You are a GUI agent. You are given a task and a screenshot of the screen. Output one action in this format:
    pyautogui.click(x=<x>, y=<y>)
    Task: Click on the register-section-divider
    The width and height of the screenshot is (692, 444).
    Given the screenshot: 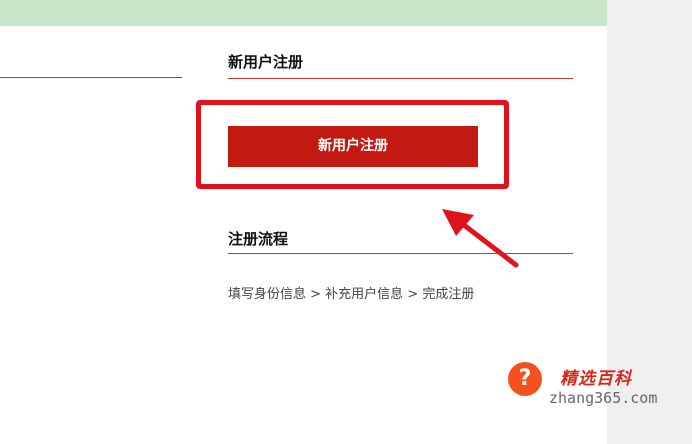 What is the action you would take?
    pyautogui.click(x=400, y=78)
    